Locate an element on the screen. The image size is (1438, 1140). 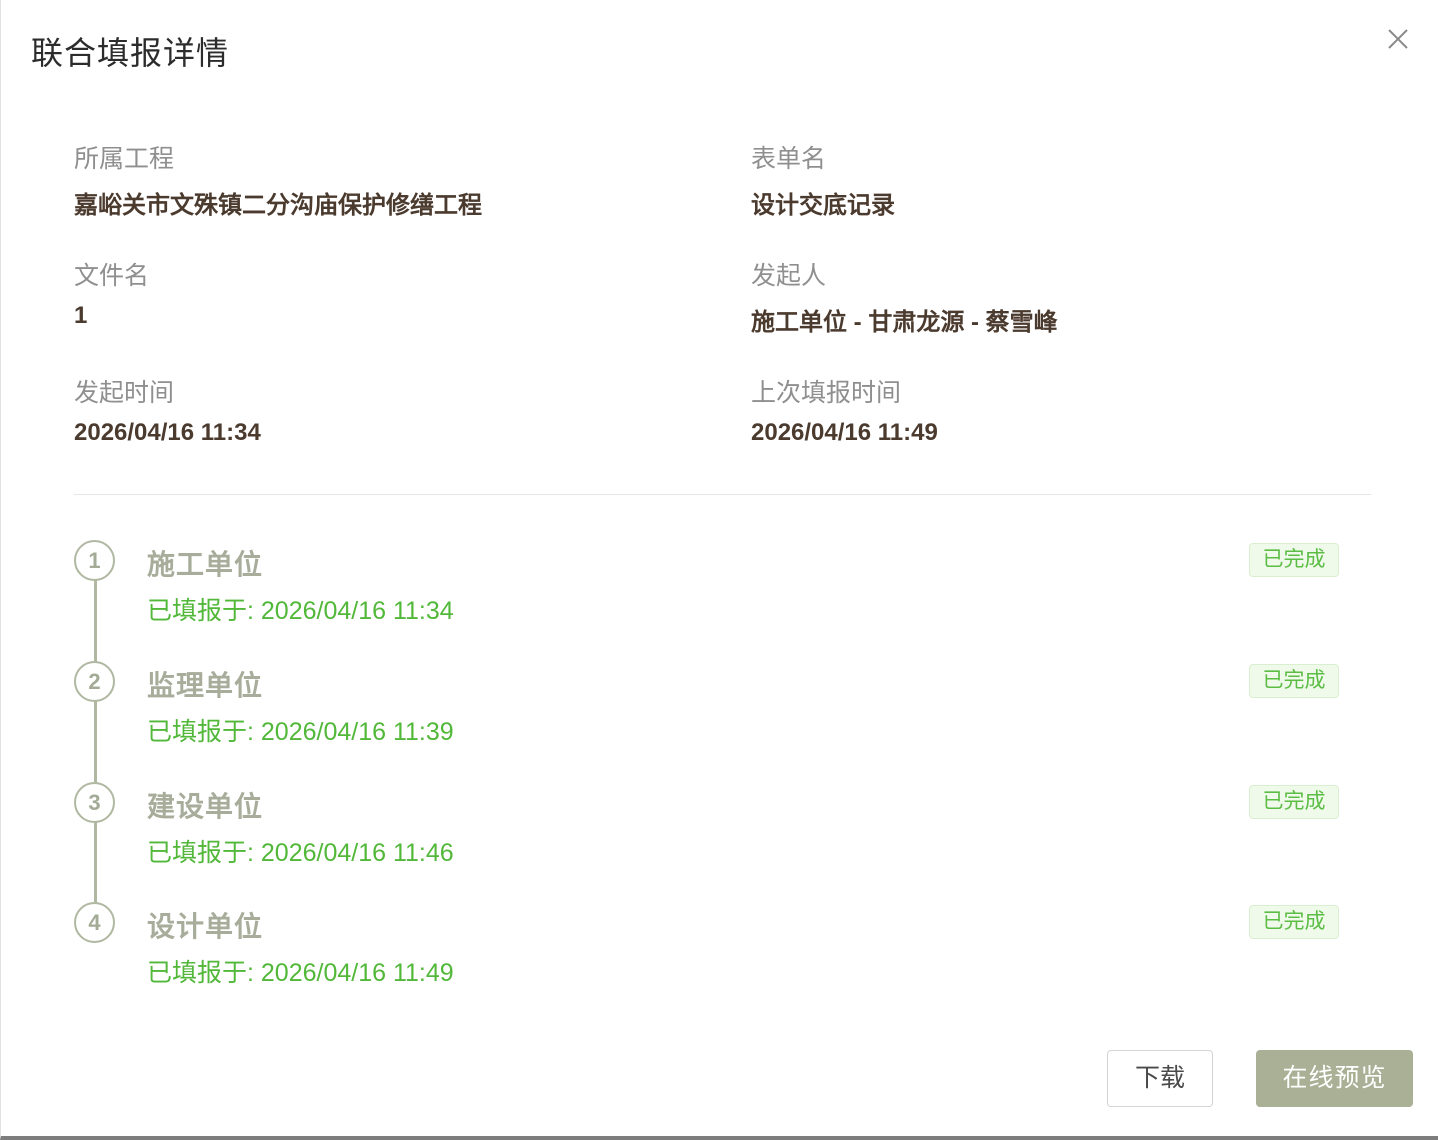
step-unit-name: 建设单位 is located at coordinates (205, 806).